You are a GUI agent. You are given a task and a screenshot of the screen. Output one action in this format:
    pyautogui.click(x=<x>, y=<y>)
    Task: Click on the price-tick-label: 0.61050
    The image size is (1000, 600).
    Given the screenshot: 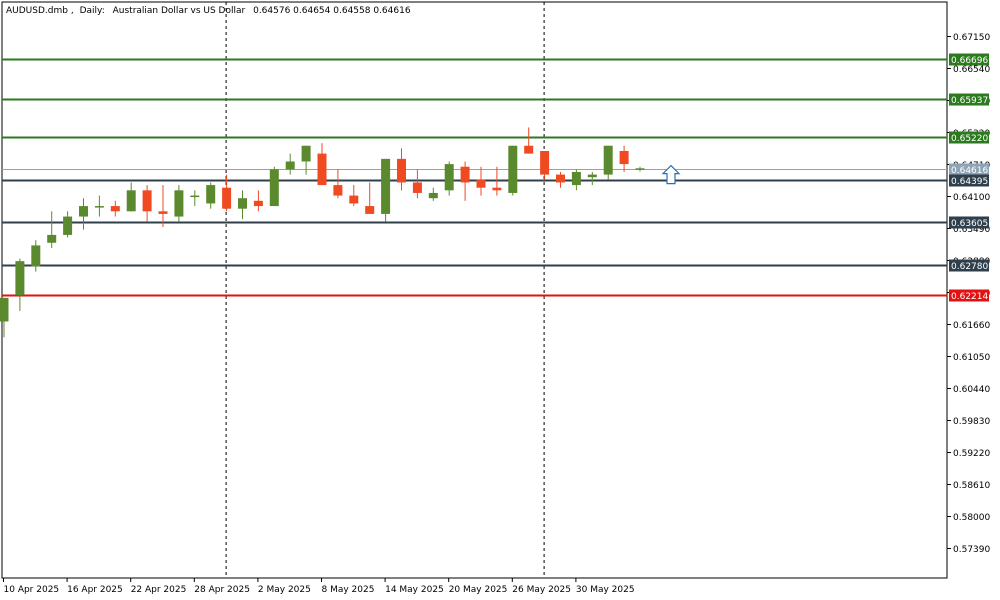 What is the action you would take?
    pyautogui.click(x=971, y=358)
    